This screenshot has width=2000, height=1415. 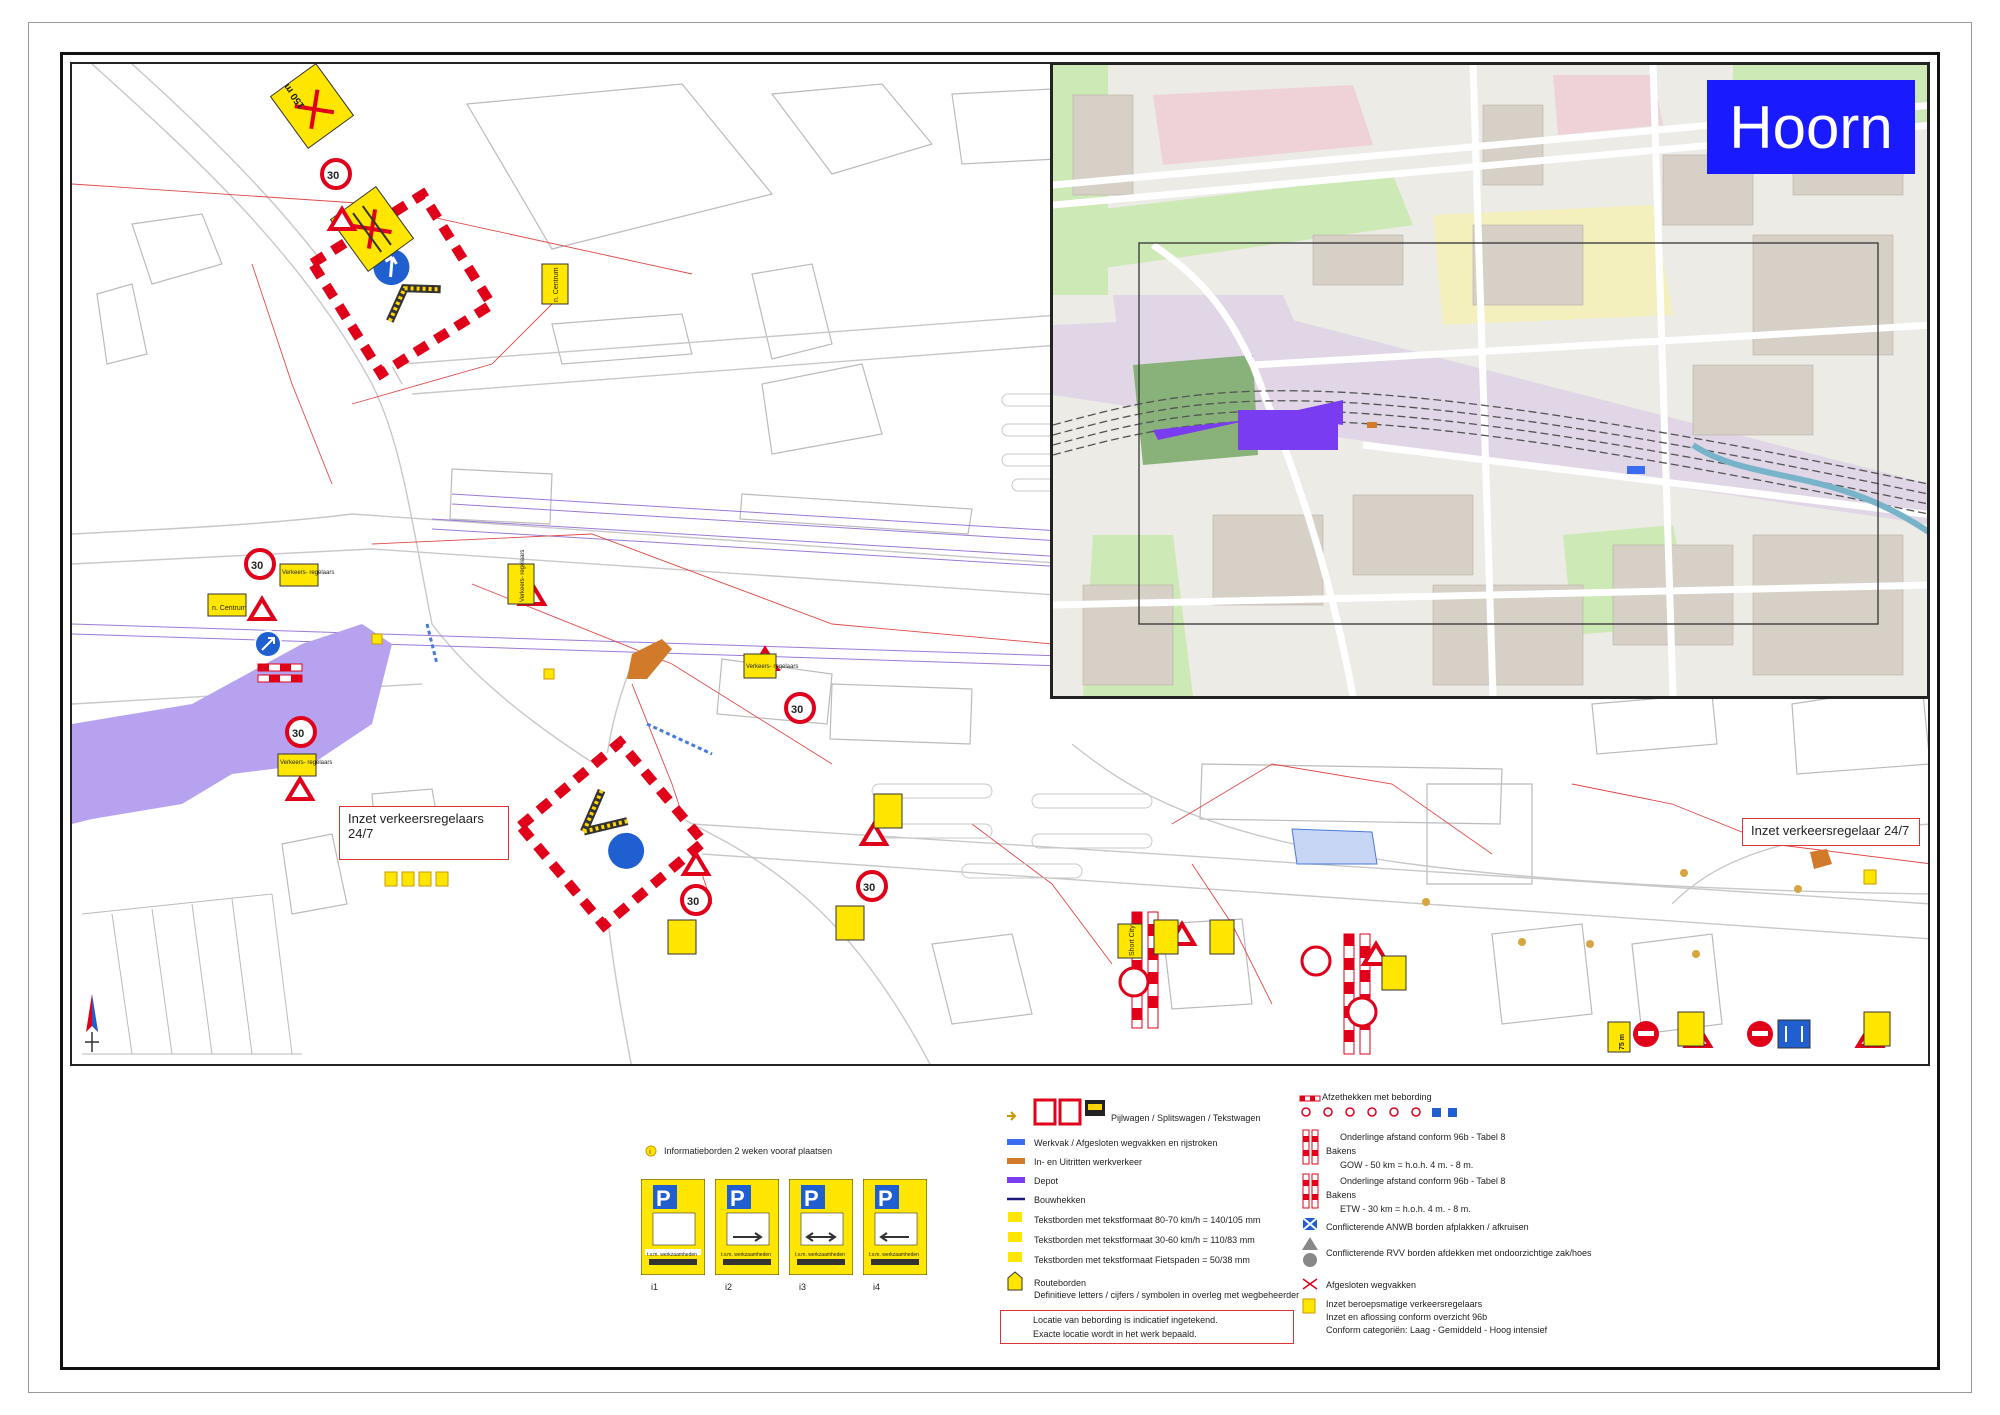 What do you see at coordinates (693, 902) in the screenshot?
I see `speed-text-5: 30` at bounding box center [693, 902].